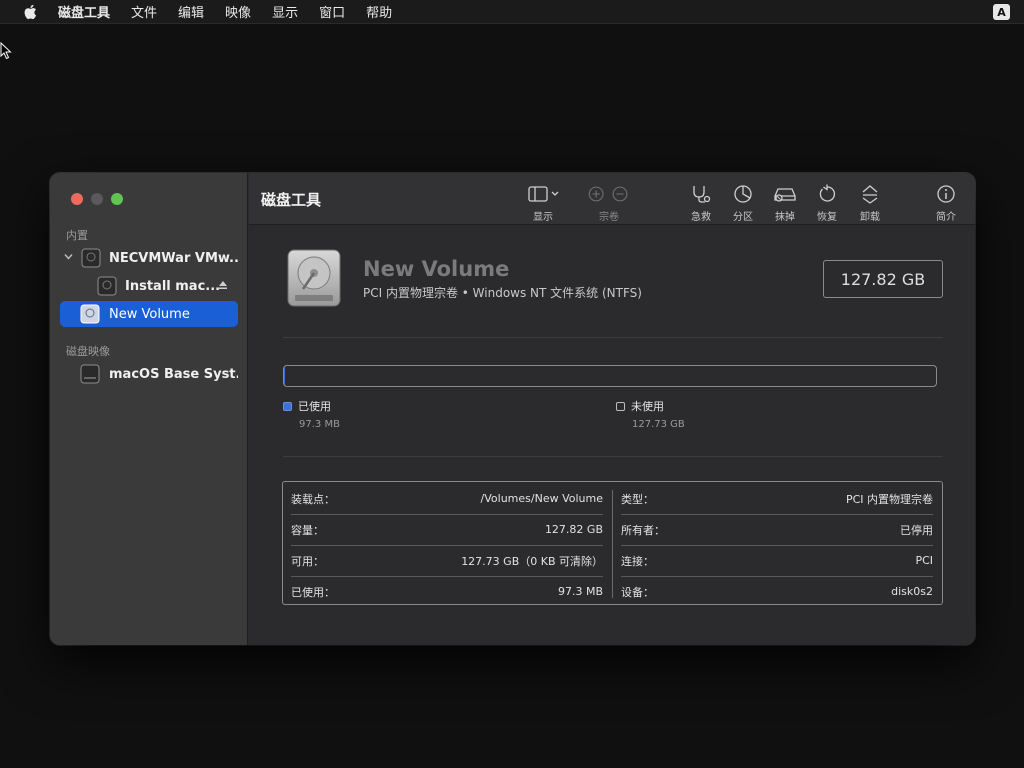 The height and width of the screenshot is (768, 1024). Describe the element at coordinates (827, 193) in the screenshot. I see `restore-arrow-icon` at that location.